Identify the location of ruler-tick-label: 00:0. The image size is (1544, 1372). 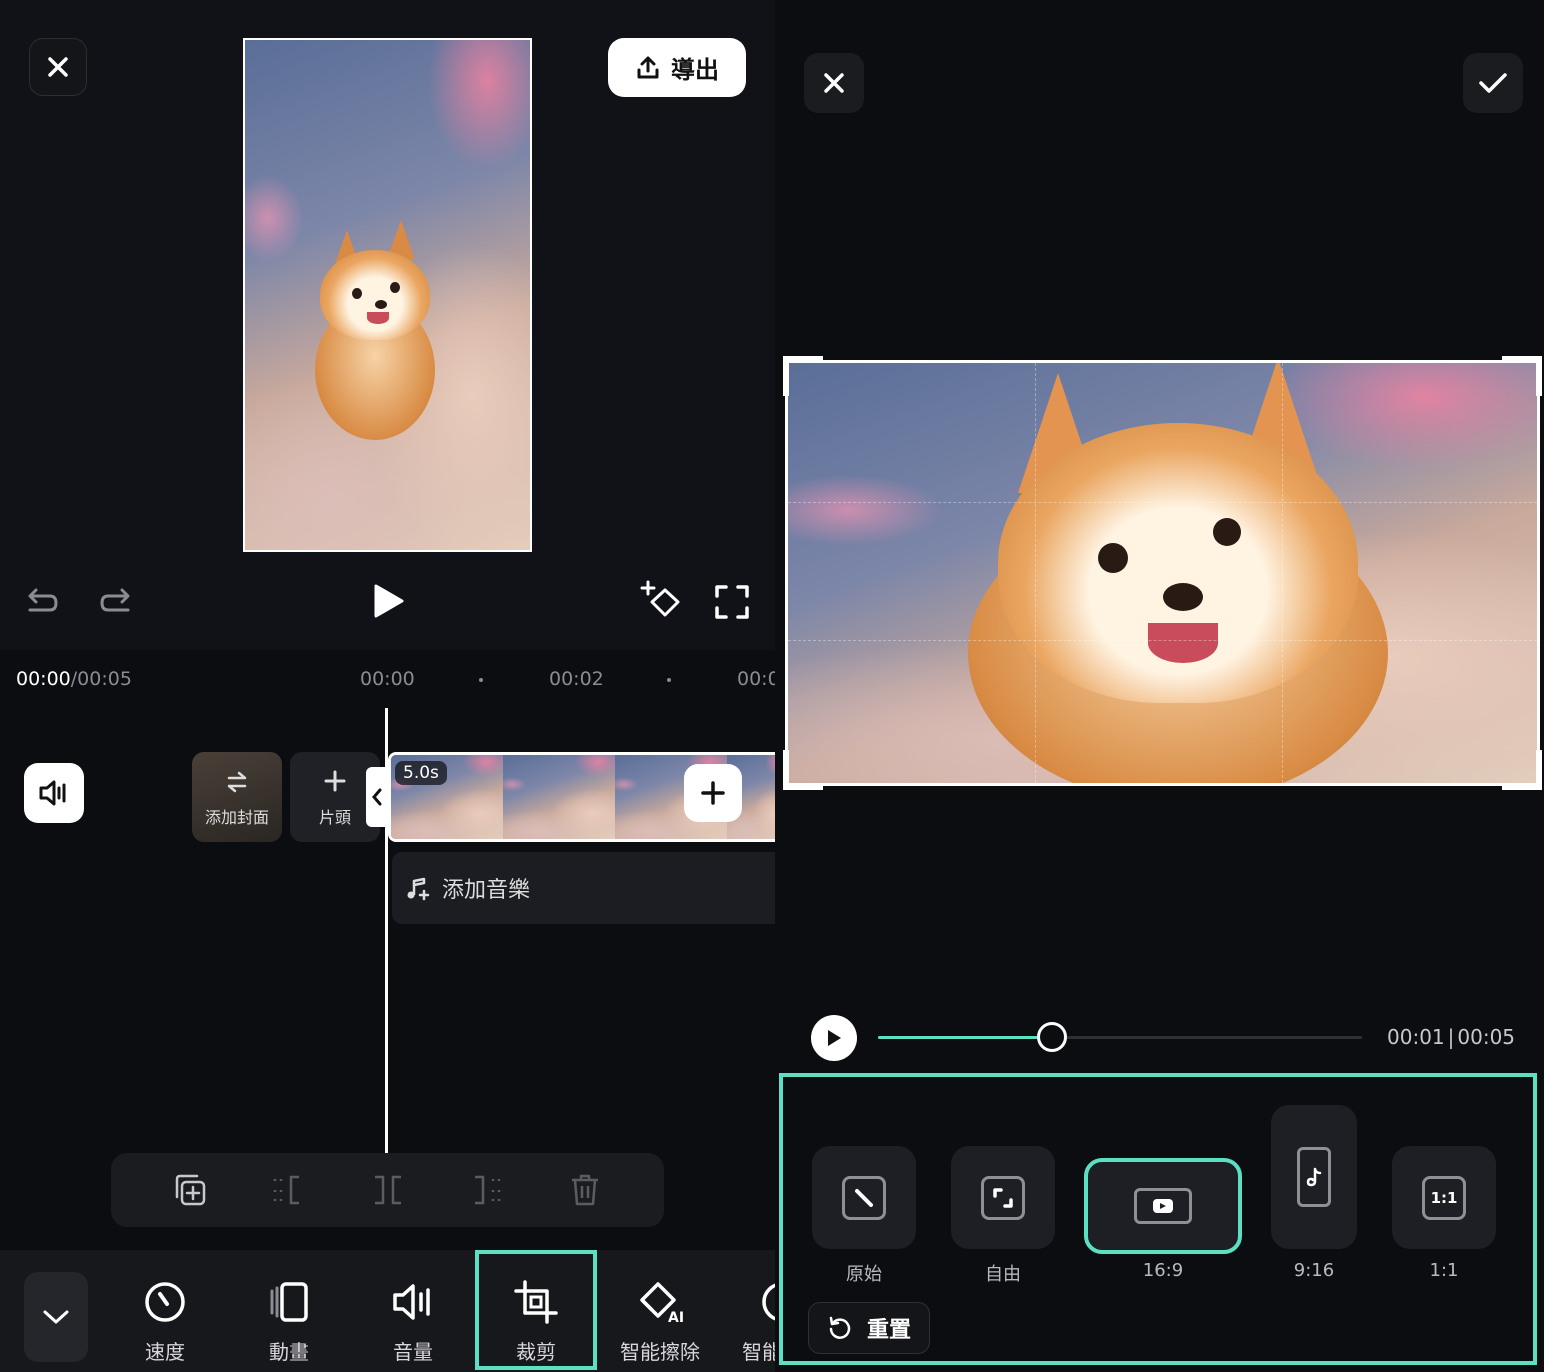
(756, 679).